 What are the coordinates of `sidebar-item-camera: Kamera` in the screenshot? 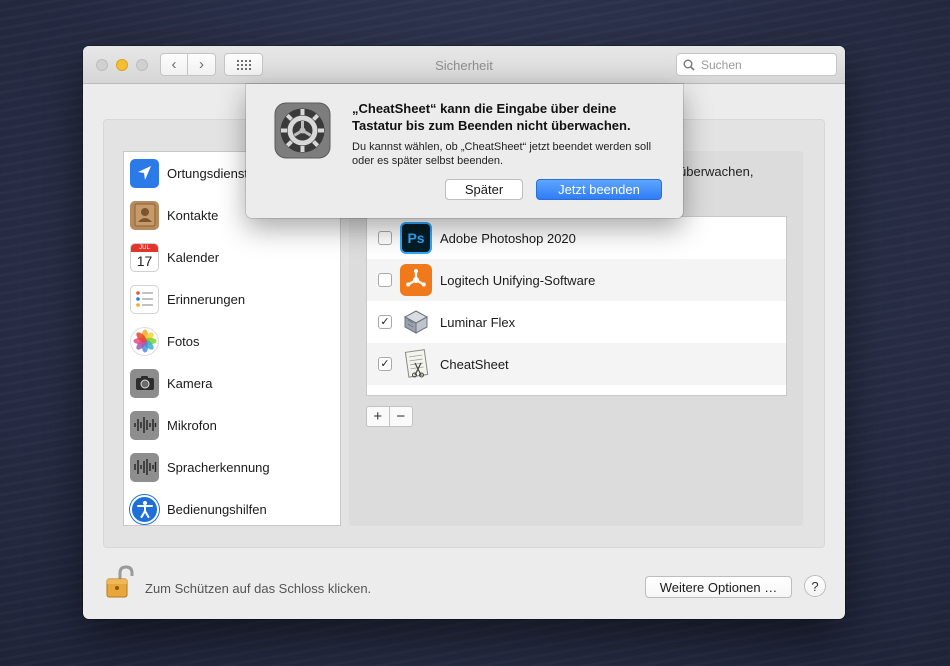 It's located at (232, 383).